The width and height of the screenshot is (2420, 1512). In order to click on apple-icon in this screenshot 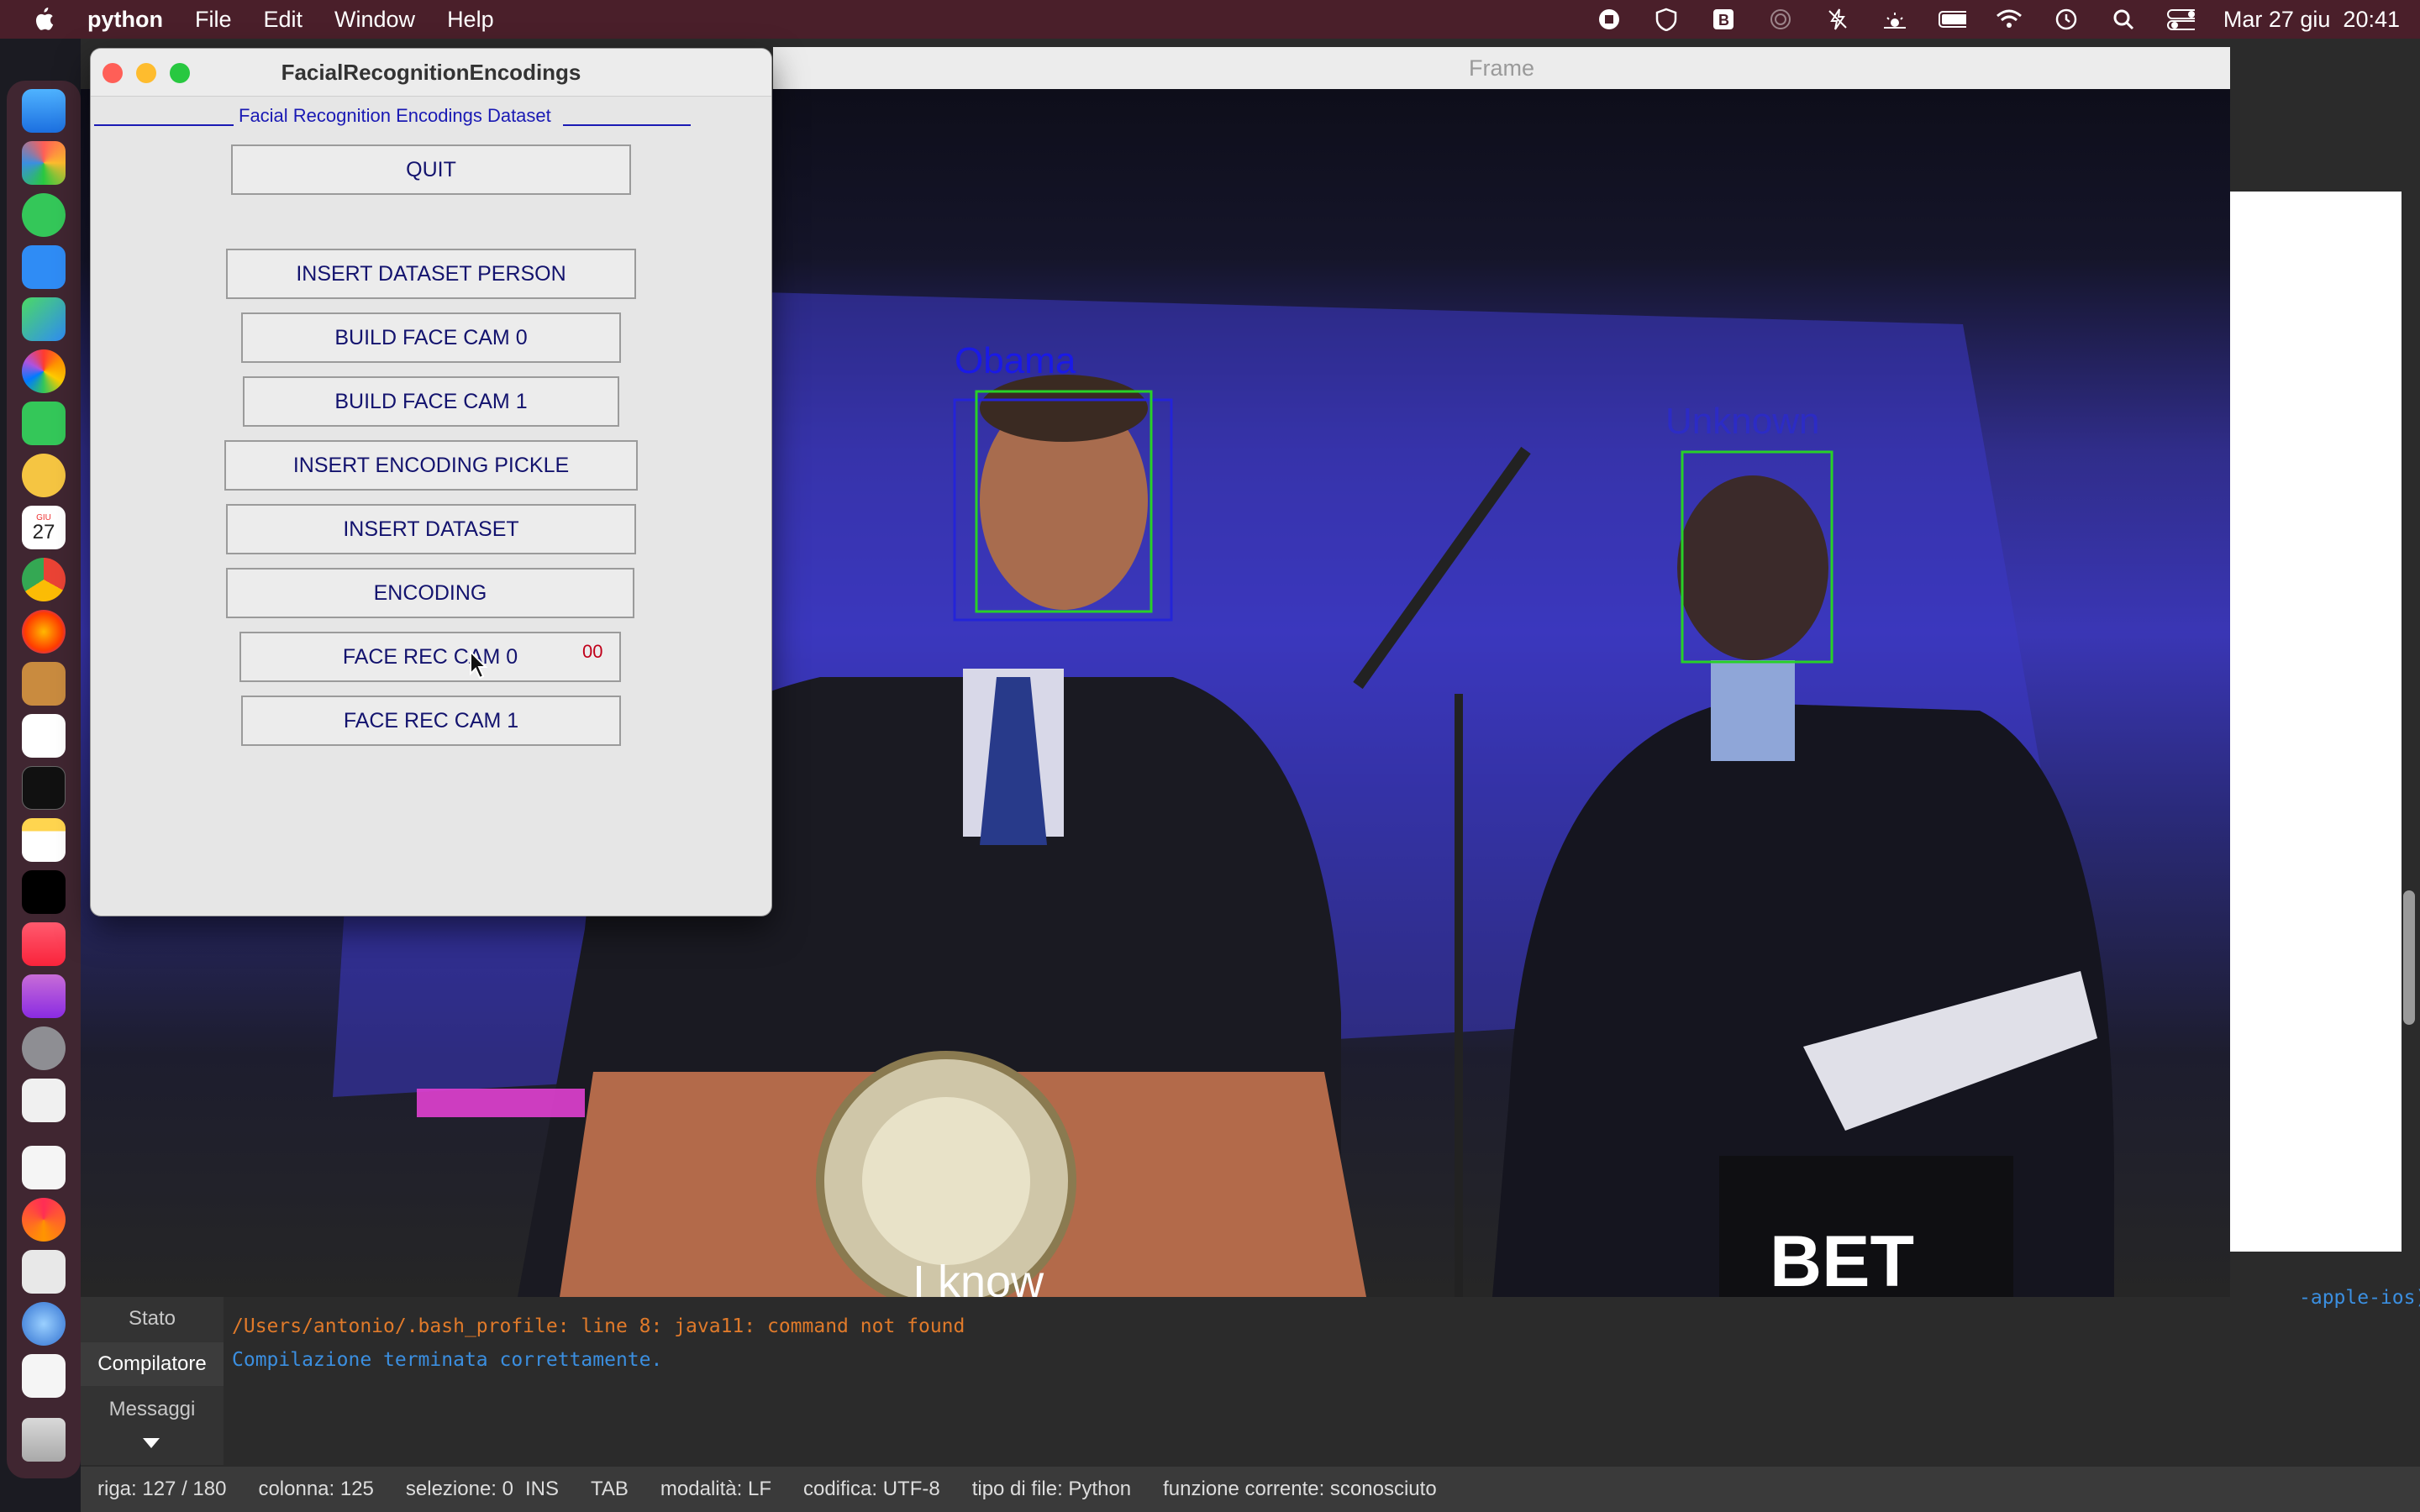, I will do `click(43, 19)`.